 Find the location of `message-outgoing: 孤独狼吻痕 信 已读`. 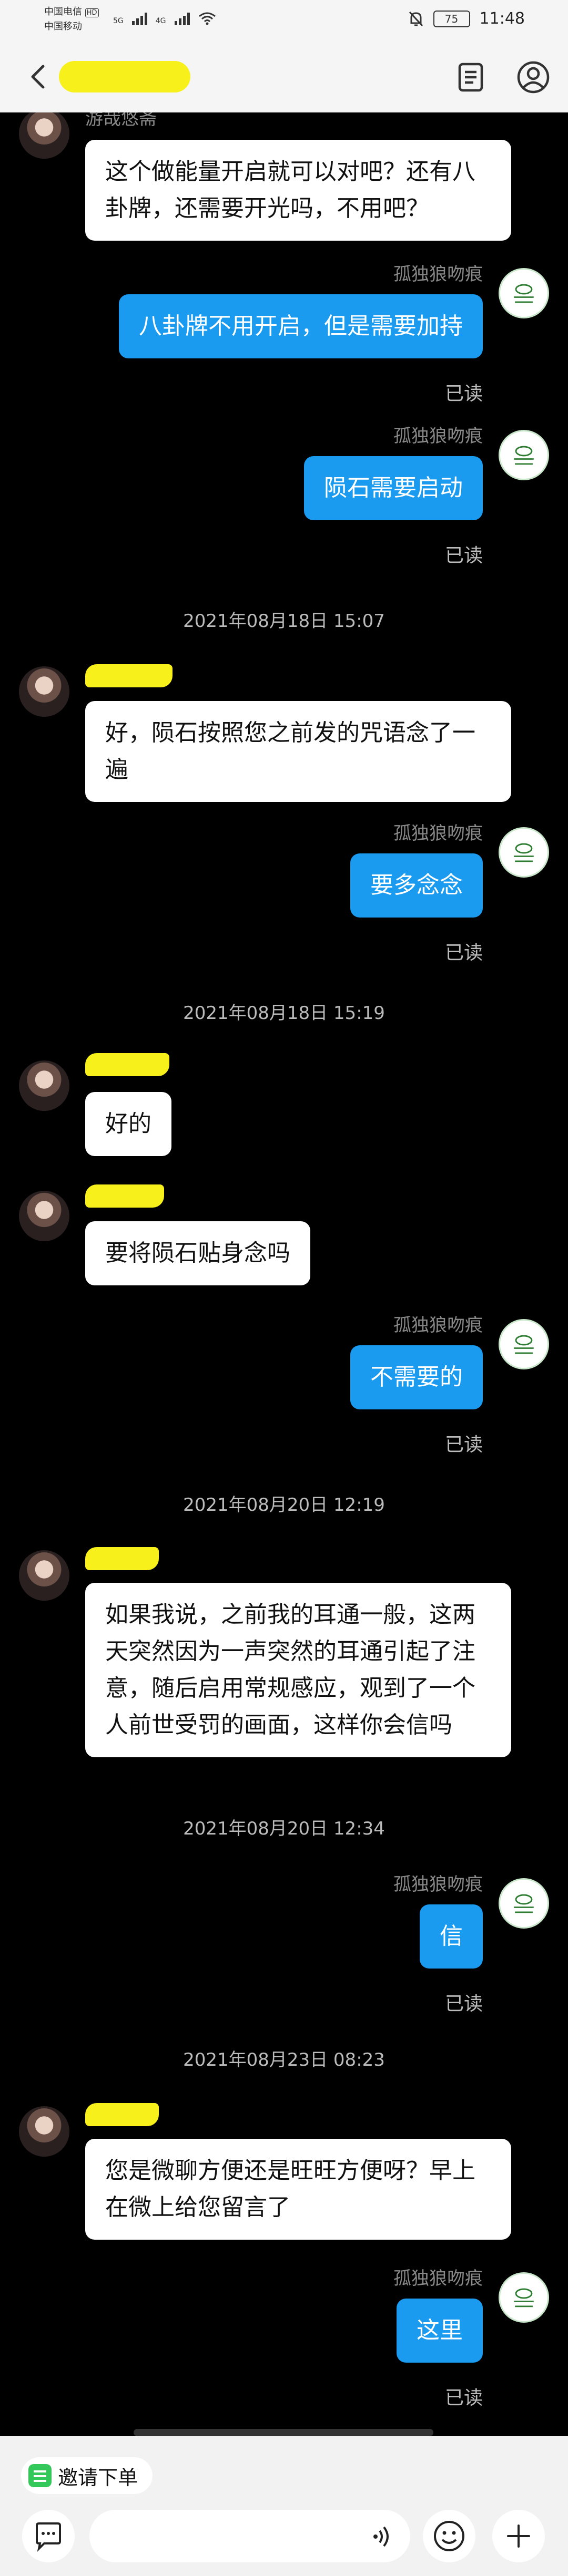

message-outgoing: 孤独狼吻痕 信 已读 is located at coordinates (284, 1947).